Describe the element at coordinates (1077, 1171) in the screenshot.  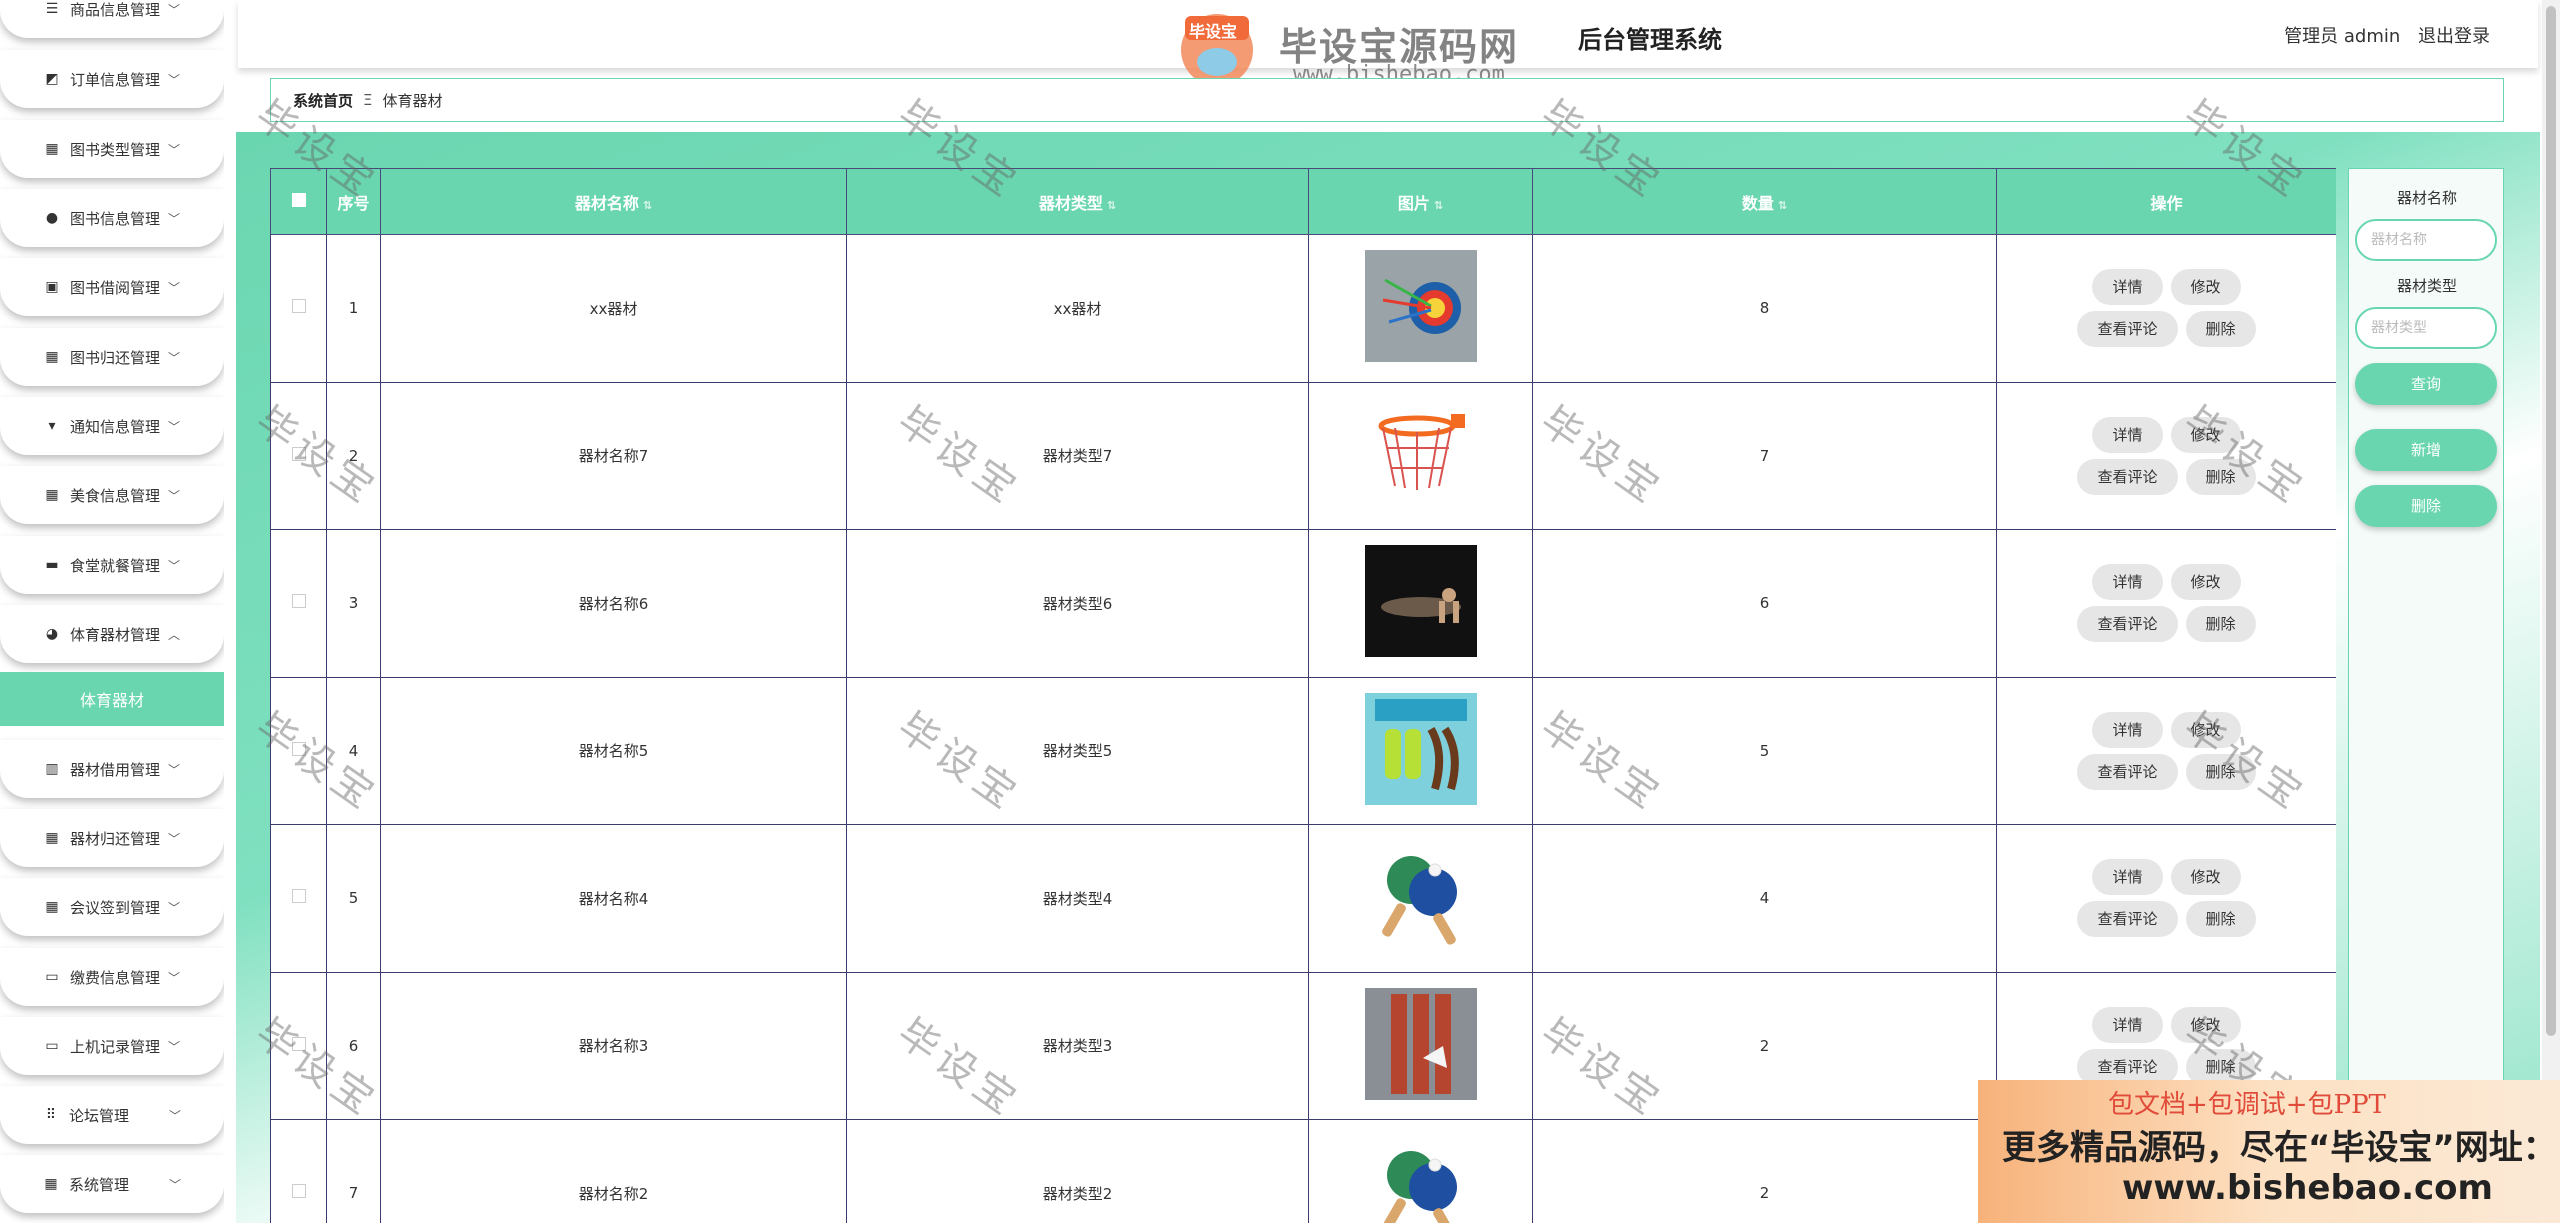
I see `row-type: 器材类型2` at that location.